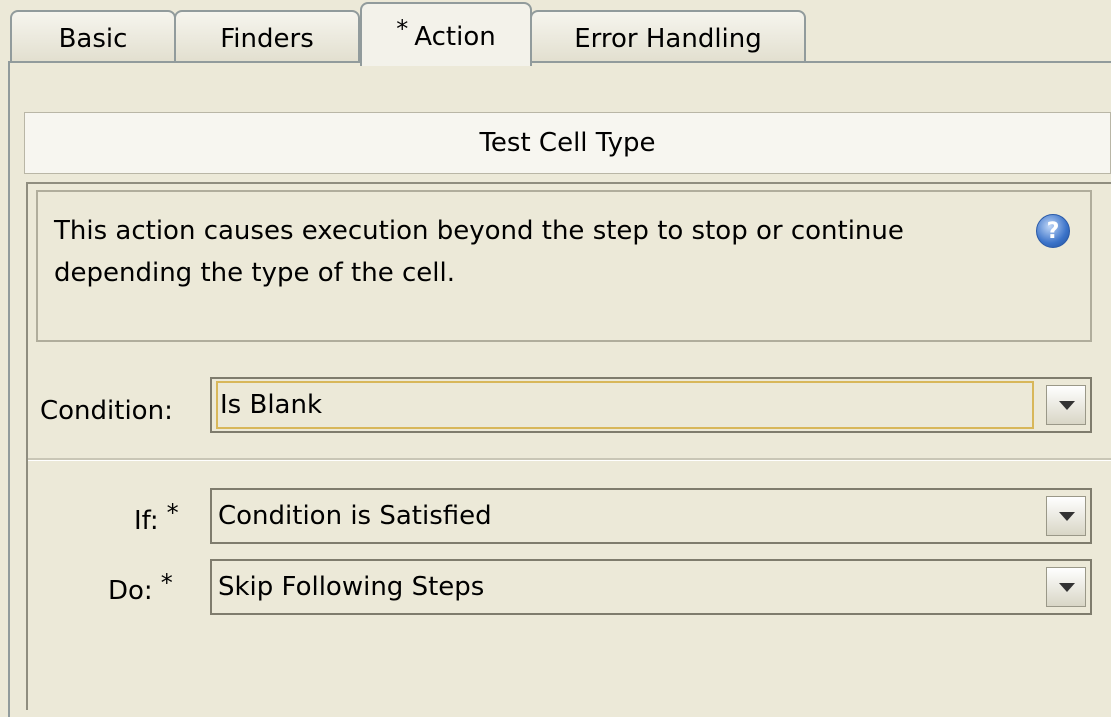  Describe the element at coordinates (455, 37) in the screenshot. I see `tab-action-label: Action` at that location.